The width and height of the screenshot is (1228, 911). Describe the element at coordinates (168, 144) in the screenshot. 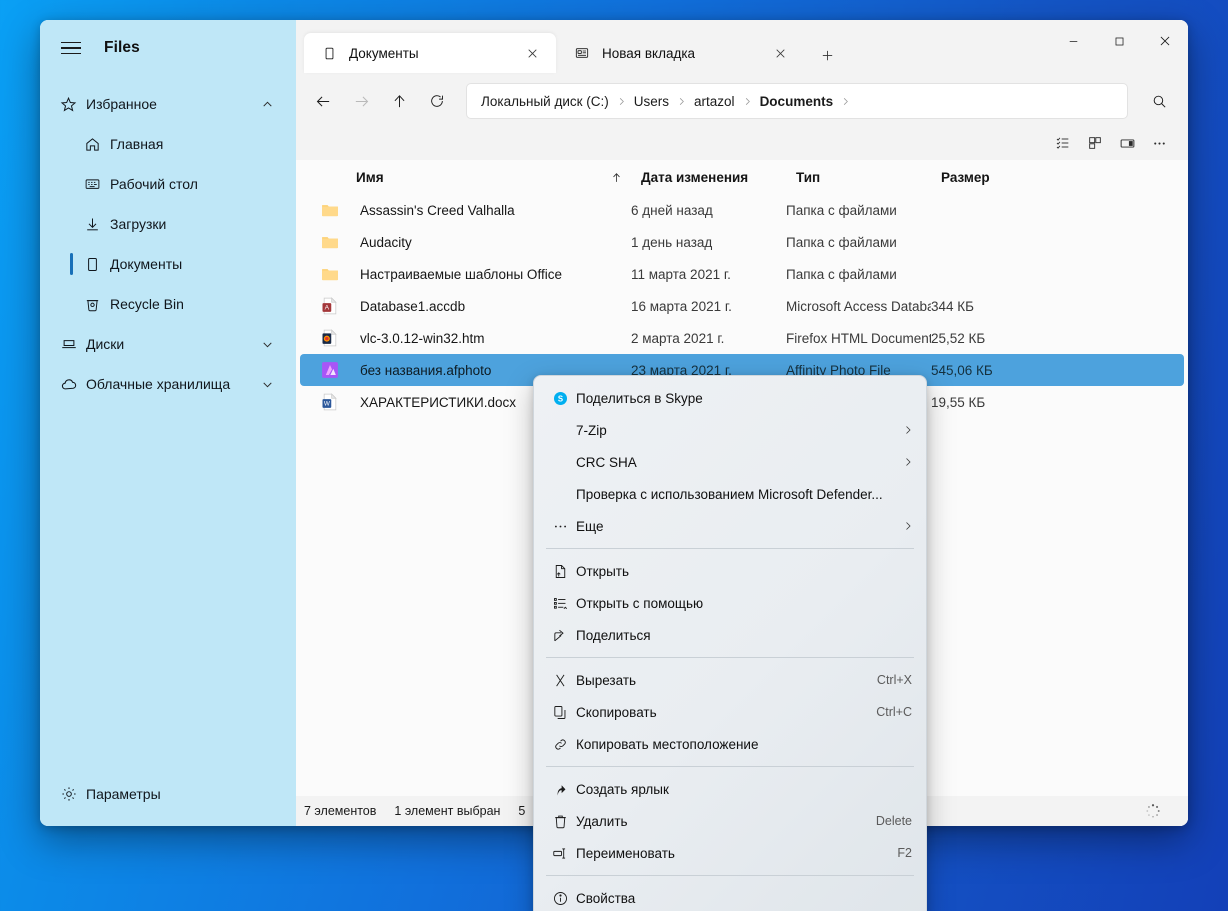

I see `sidebar-item-home: Главная` at that location.